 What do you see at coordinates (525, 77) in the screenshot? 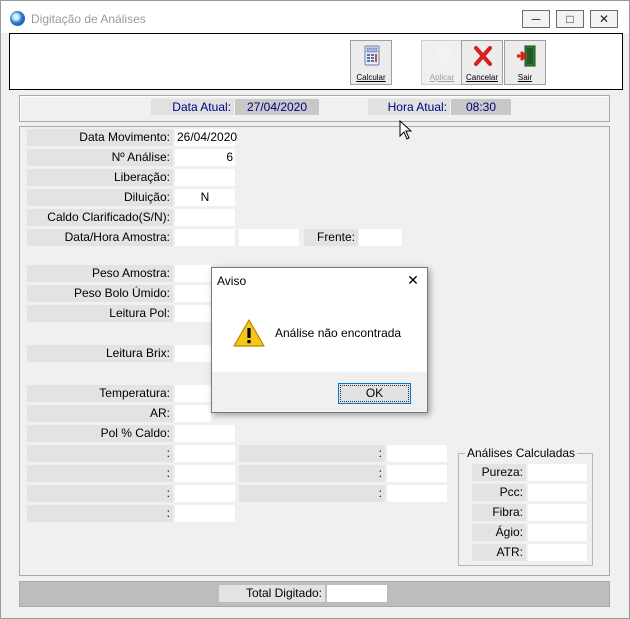
I see `sair-label: Sair` at bounding box center [525, 77].